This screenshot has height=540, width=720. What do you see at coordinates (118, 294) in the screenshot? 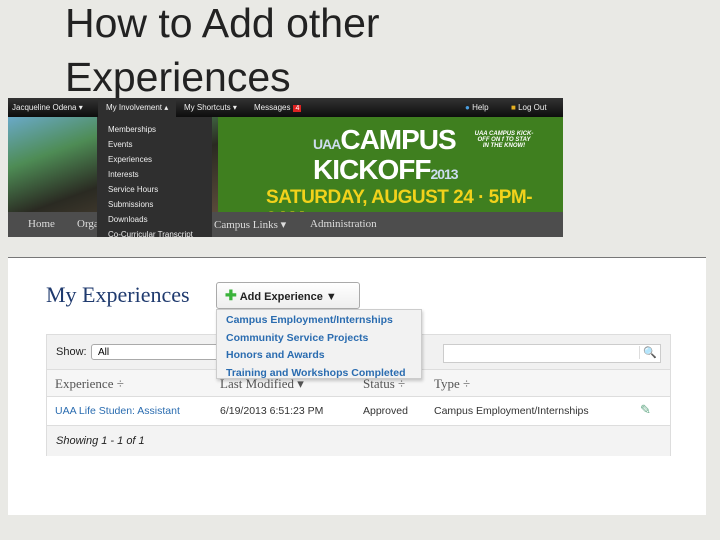
I see `page-title: My Experiences` at bounding box center [118, 294].